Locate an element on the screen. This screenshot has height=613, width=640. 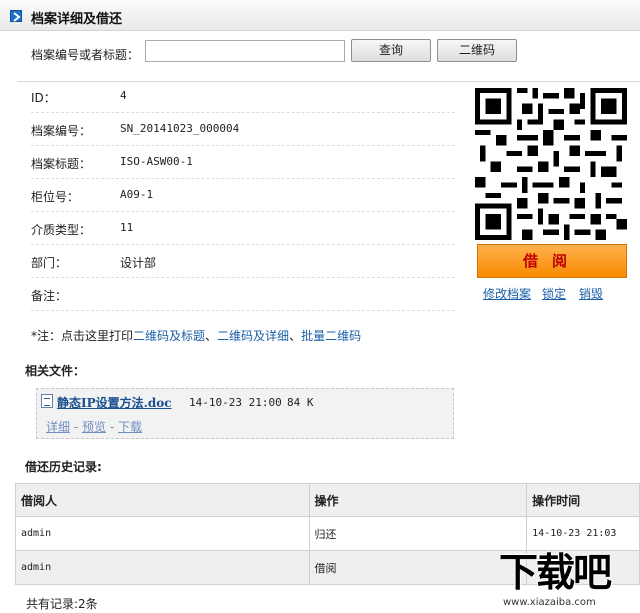
info-label: ID： is located at coordinates (43, 98).